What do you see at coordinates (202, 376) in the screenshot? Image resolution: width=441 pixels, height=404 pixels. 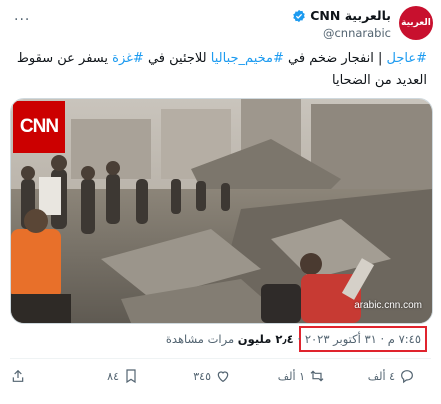 I see `like-count: ٣٤٥` at bounding box center [202, 376].